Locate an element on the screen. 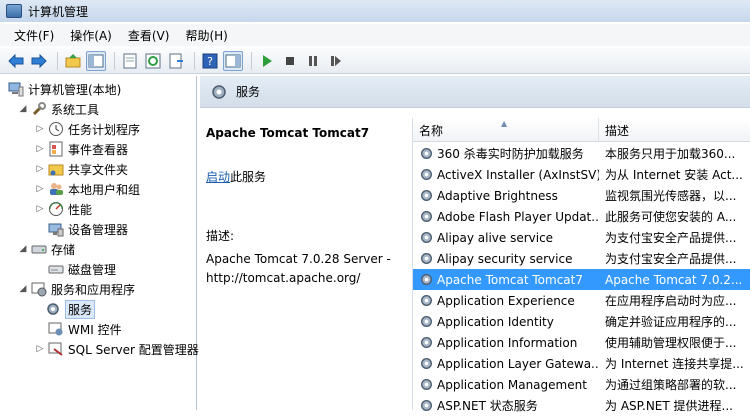  toolbar: ? is located at coordinates (375, 61).